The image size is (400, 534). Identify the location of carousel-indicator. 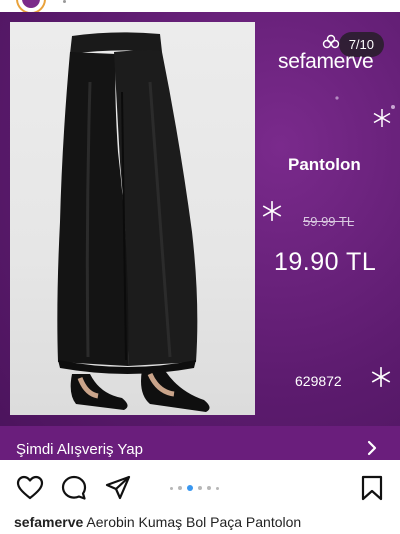
(200, 488).